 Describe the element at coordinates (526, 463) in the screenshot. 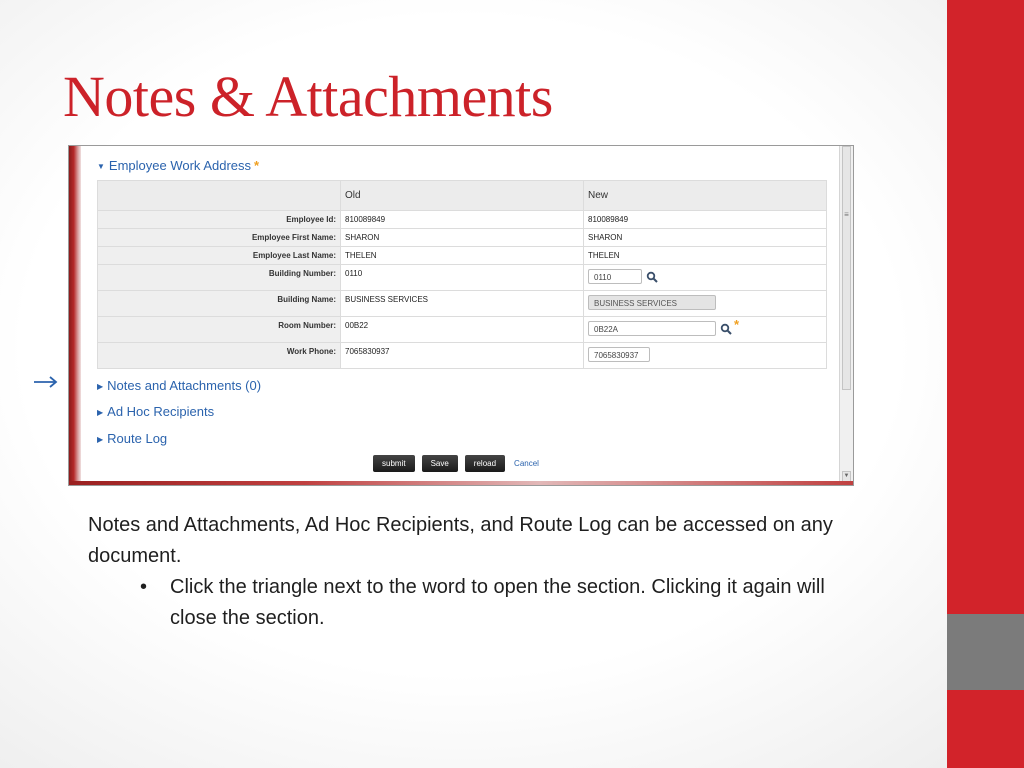

I see `cancel-link: Cancel` at that location.